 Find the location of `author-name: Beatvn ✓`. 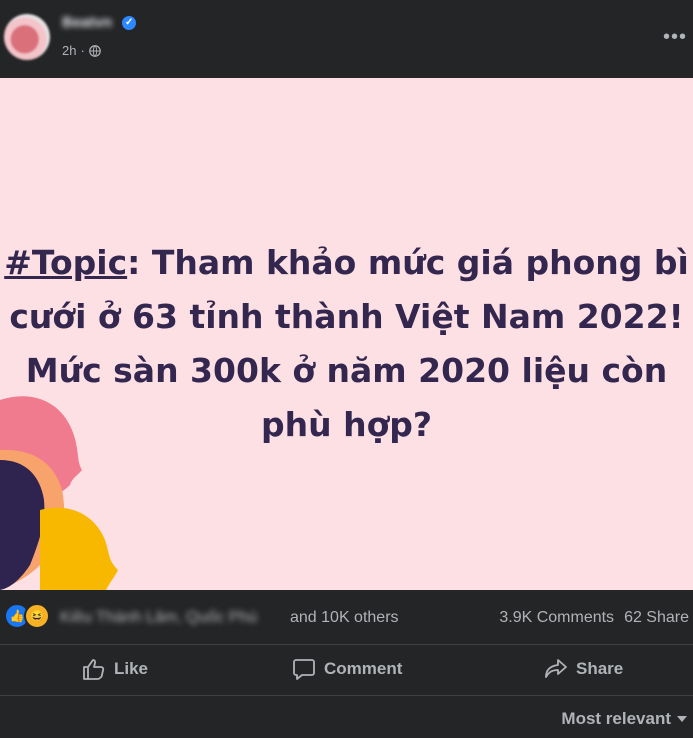

author-name: Beatvn ✓ is located at coordinates (99, 22).